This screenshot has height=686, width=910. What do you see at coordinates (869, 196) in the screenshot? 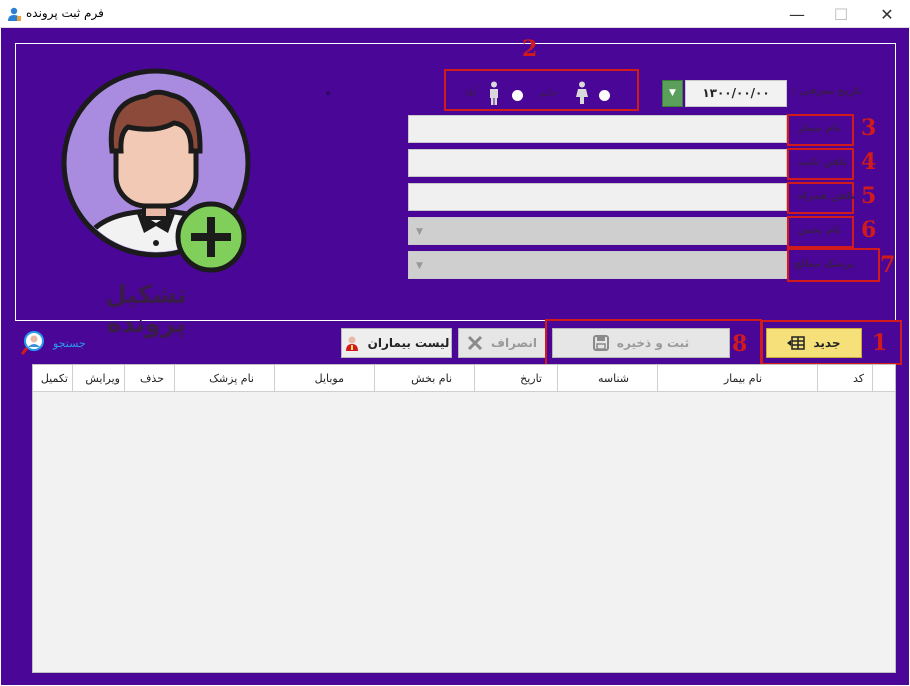
I see `annotation-number-5: 5` at bounding box center [869, 196].